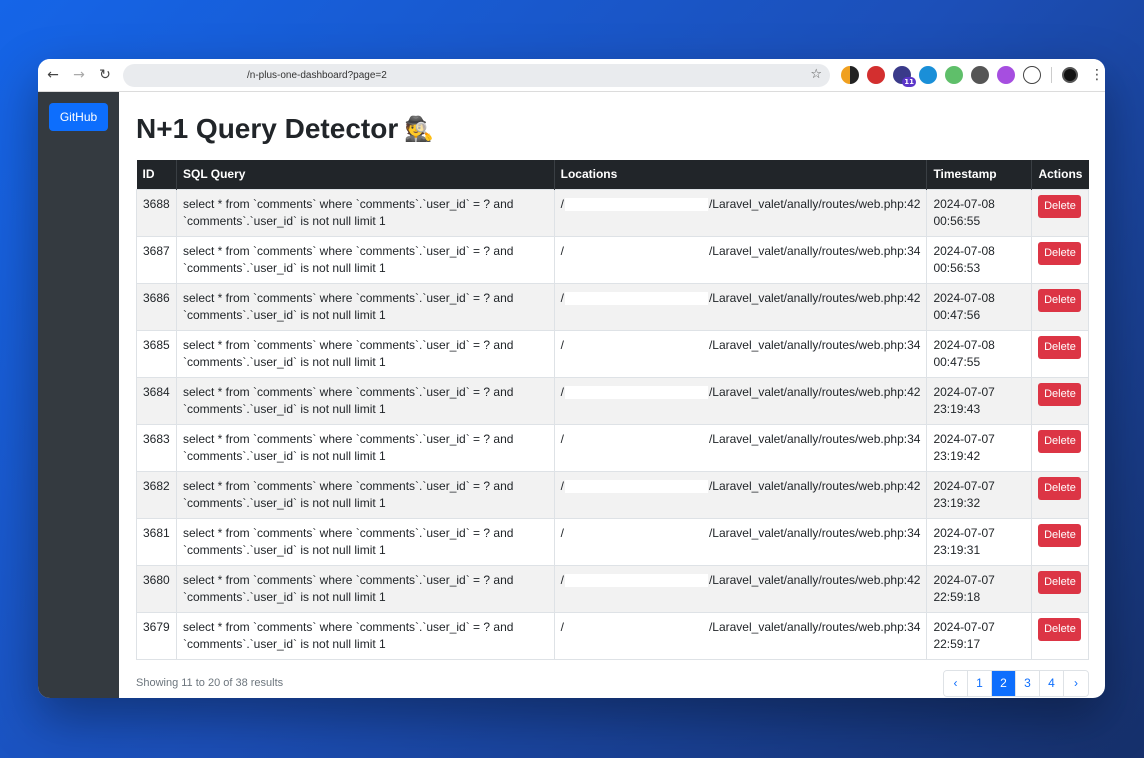 This screenshot has height=758, width=1144. Describe the element at coordinates (156, 400) in the screenshot. I see `cell-id: 3684` at that location.